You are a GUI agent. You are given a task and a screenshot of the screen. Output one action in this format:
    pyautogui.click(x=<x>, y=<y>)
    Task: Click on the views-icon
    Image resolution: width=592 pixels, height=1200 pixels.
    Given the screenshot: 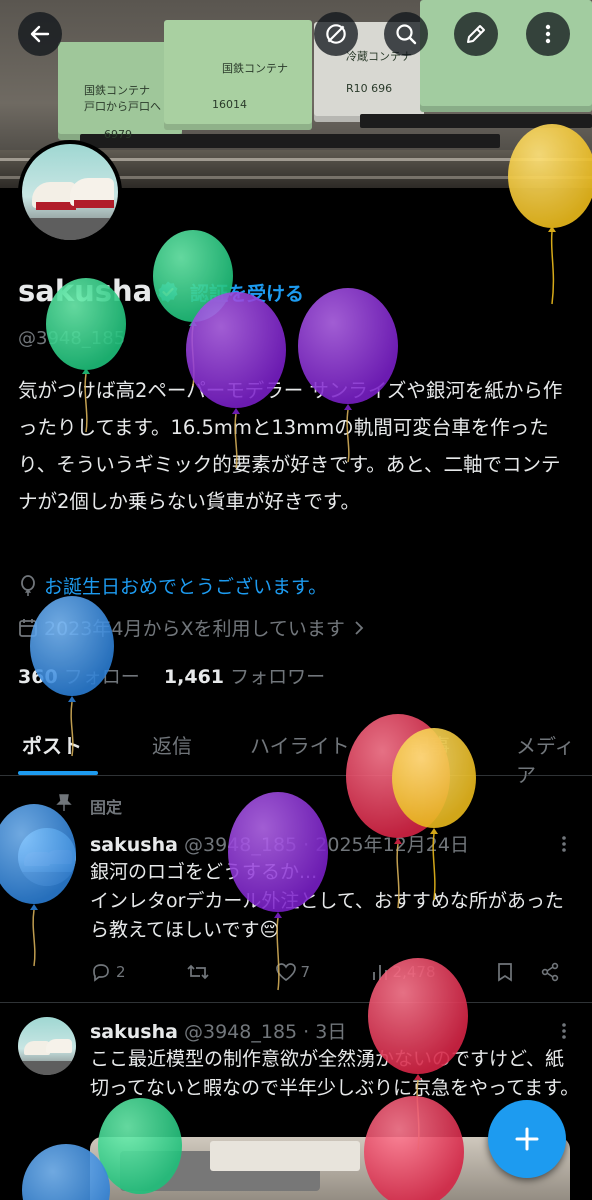 What is the action you would take?
    pyautogui.click(x=379, y=972)
    